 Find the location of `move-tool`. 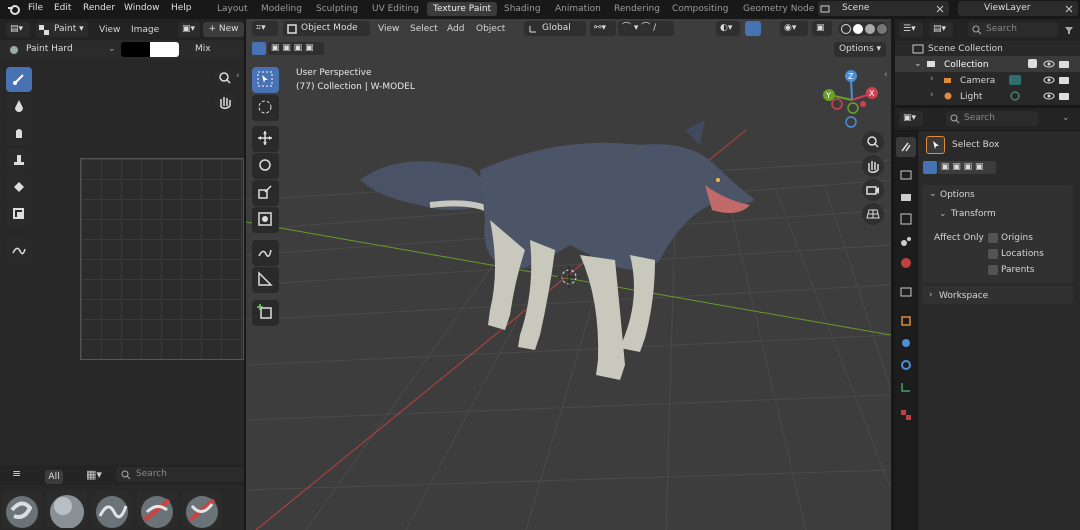

move-tool is located at coordinates (265, 139).